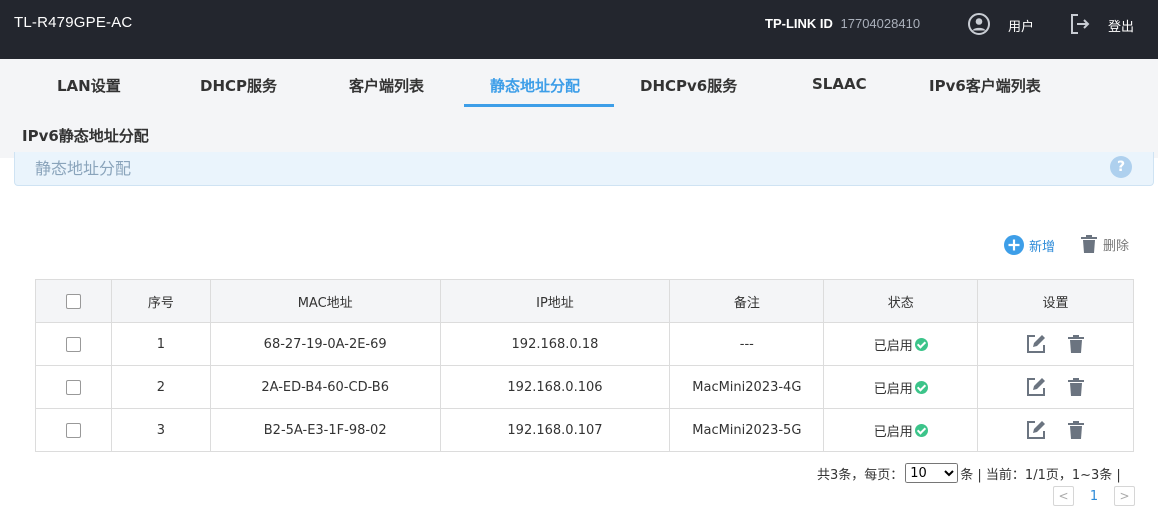 The width and height of the screenshot is (1158, 524). I want to click on tab-ipv6-client-list: IPv6客户端列表, so click(985, 85).